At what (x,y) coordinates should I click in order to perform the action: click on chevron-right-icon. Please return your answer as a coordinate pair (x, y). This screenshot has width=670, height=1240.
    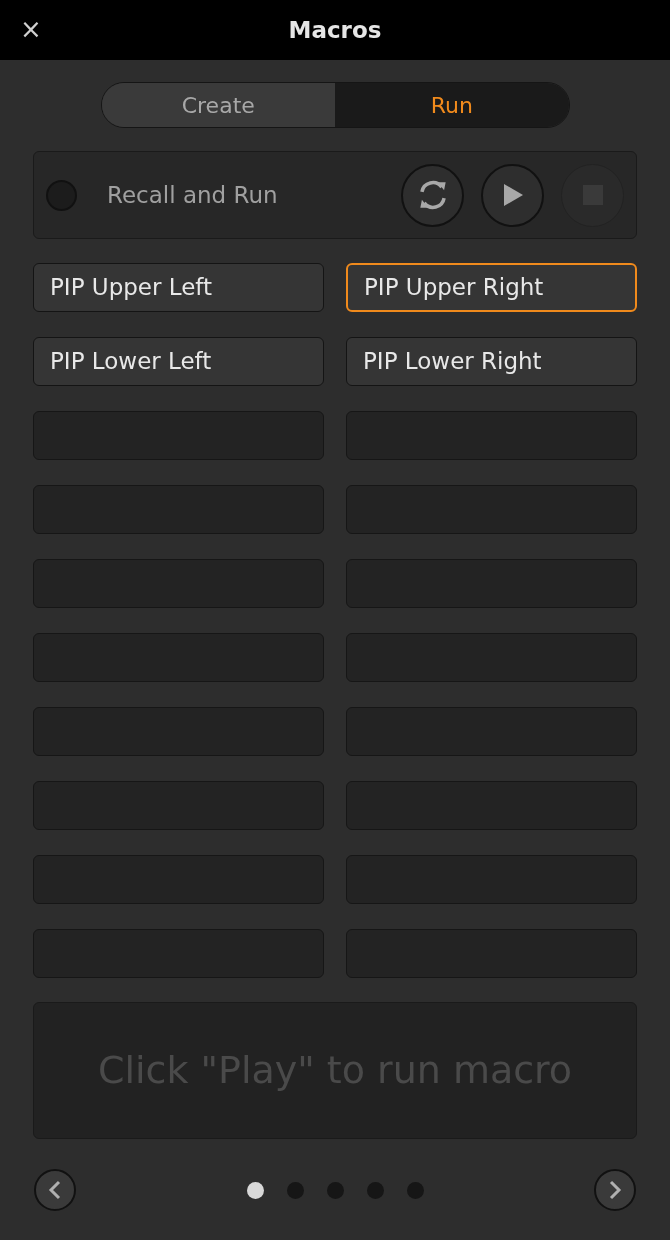
    Looking at the image, I should click on (615, 1190).